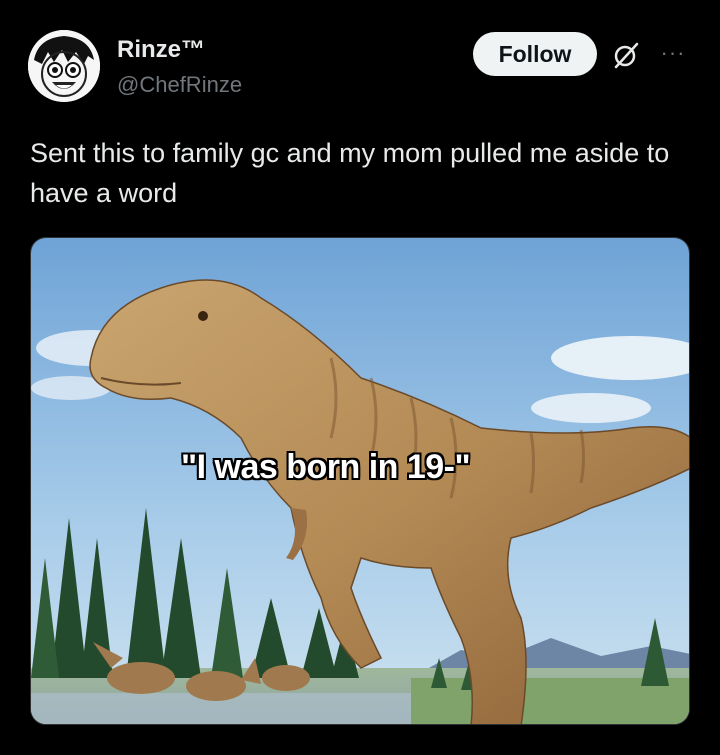 This screenshot has height=755, width=720. I want to click on grok-slash-icon, so click(626, 55).